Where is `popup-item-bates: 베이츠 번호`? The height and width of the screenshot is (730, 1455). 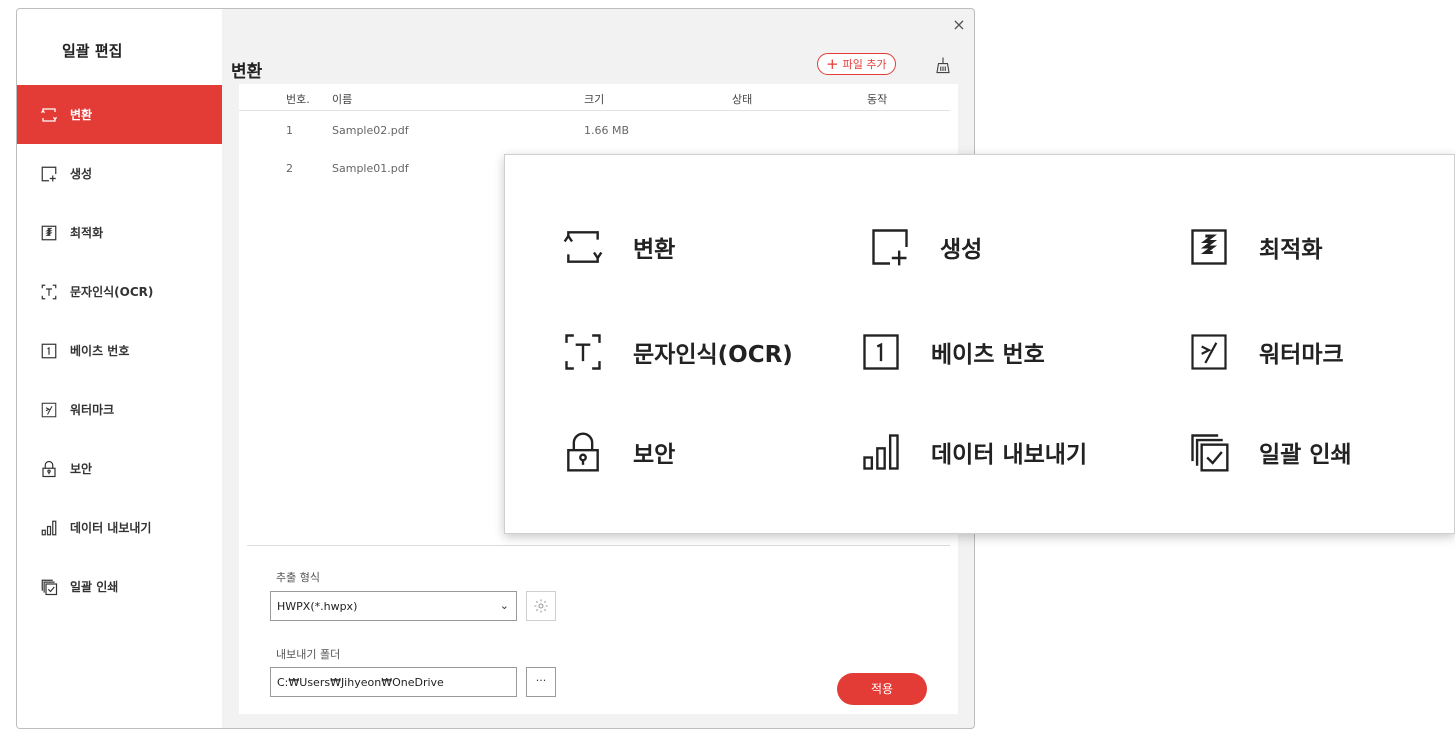
popup-item-bates: 베이츠 번호 is located at coordinates (952, 352).